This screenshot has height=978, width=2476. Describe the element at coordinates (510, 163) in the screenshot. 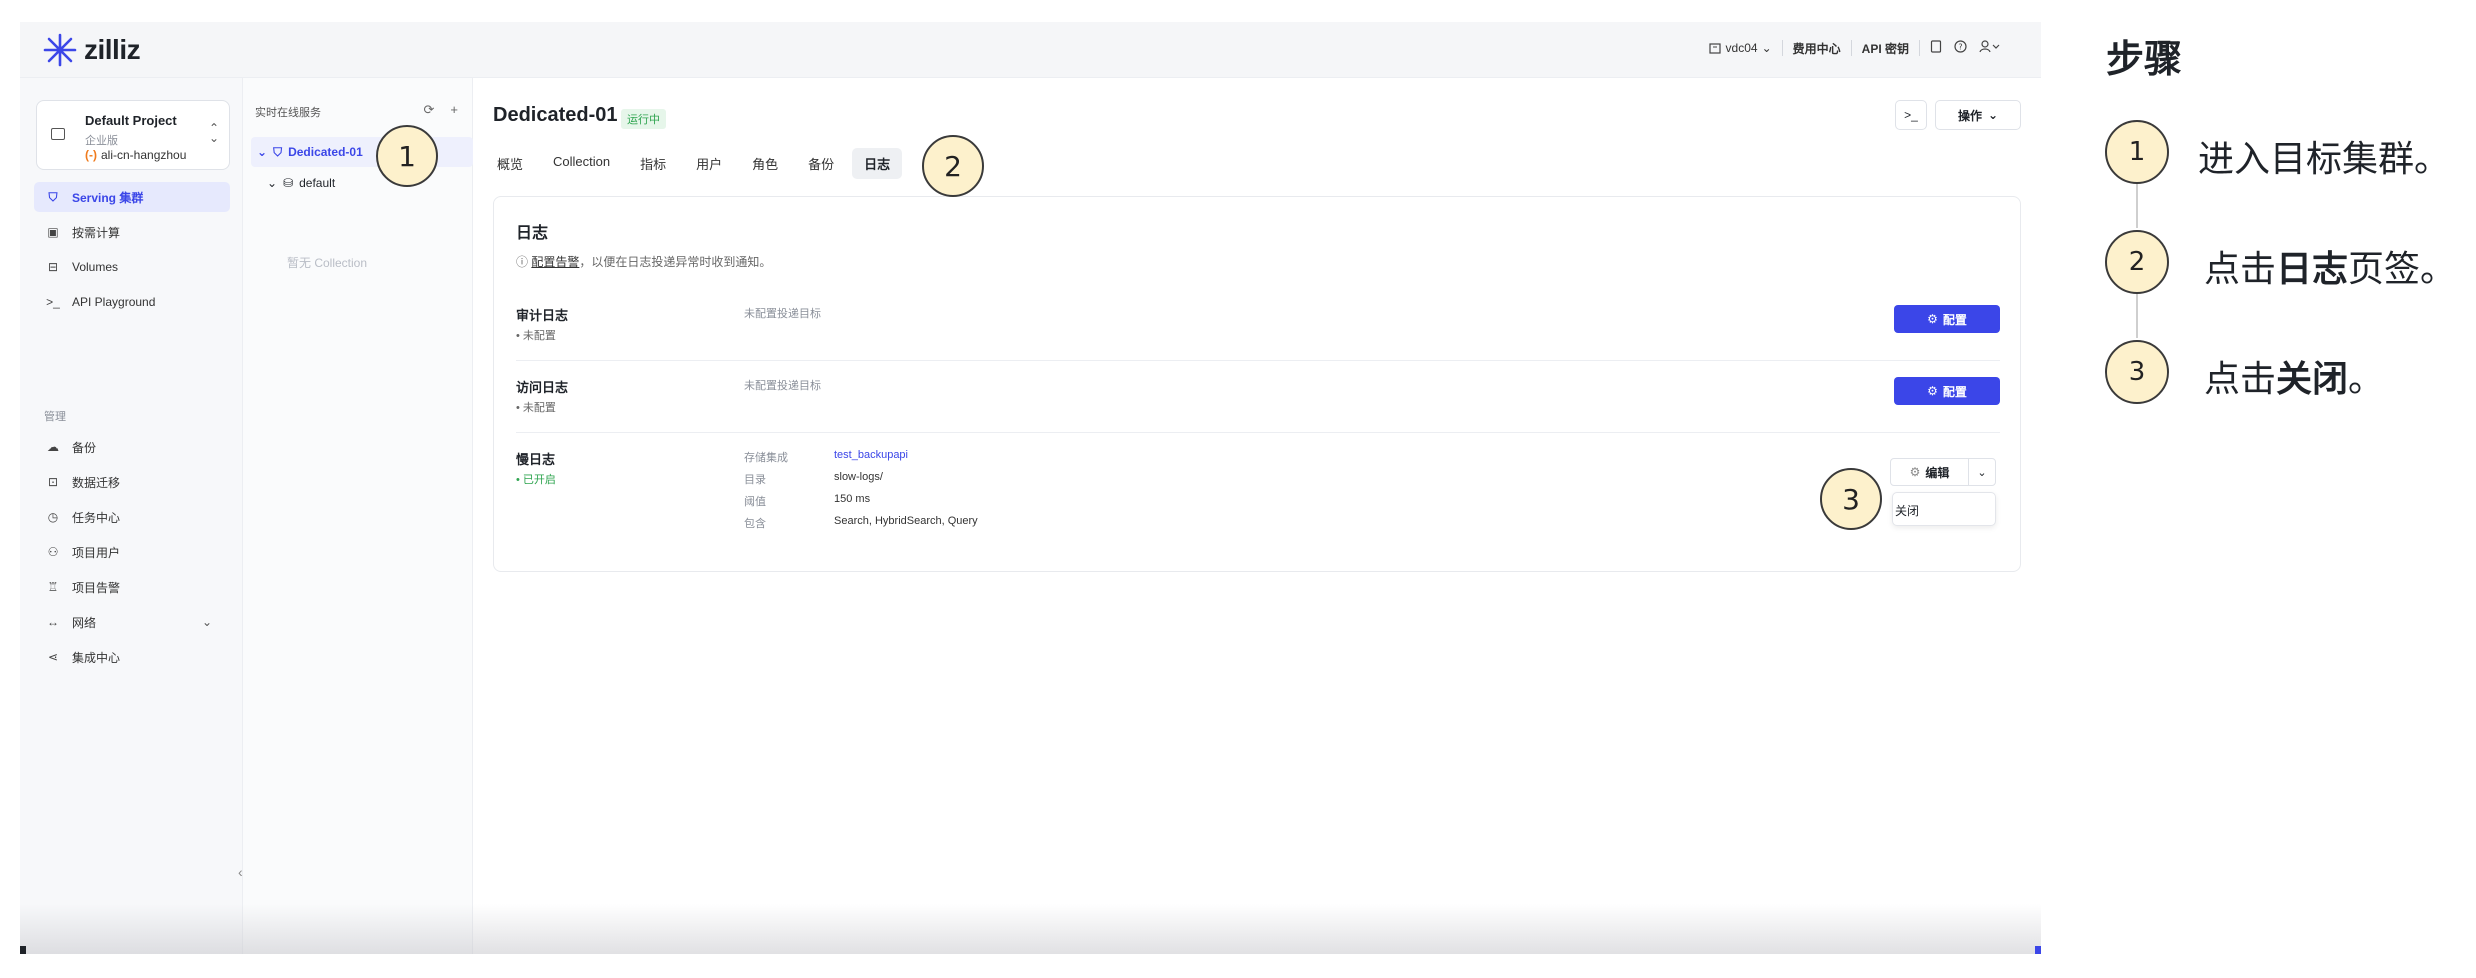

I see `tab-overview: 概览` at that location.